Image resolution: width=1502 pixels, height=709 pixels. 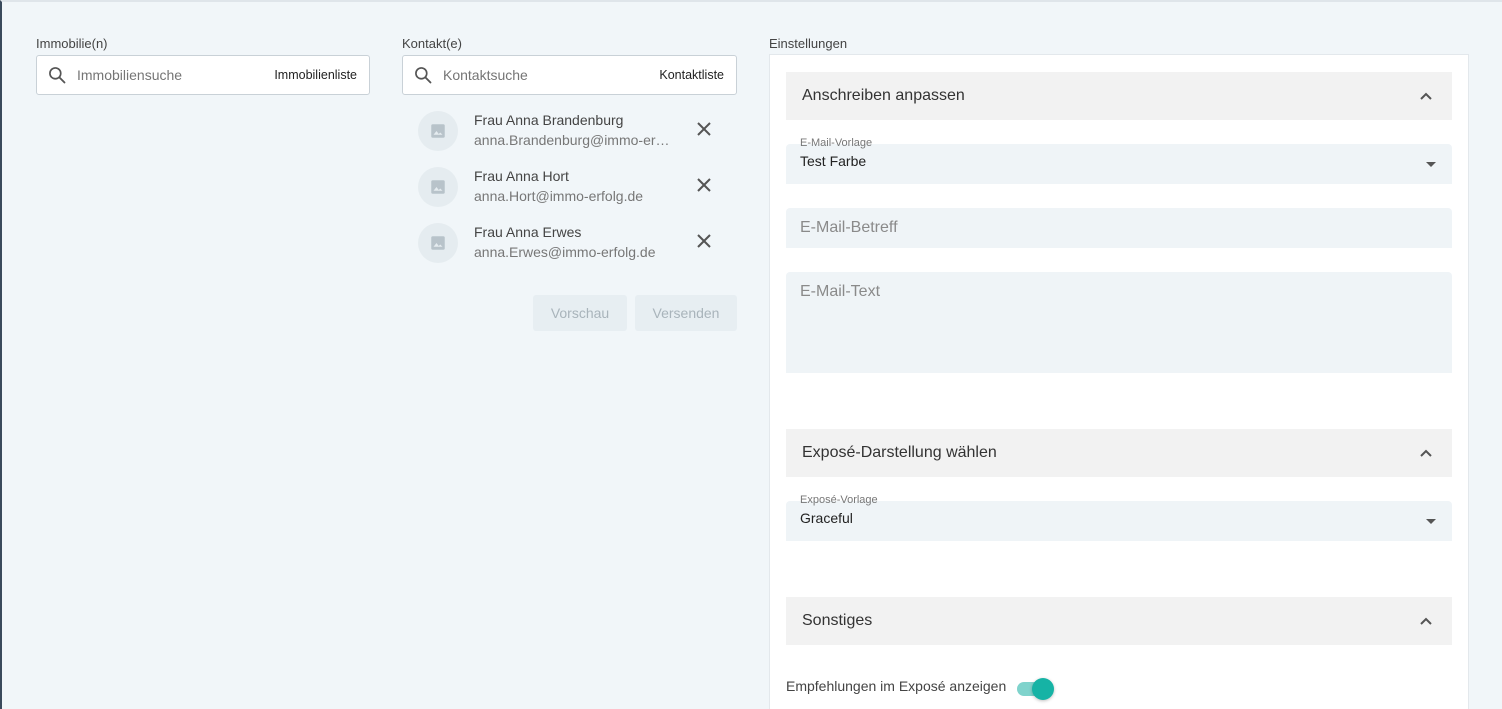 What do you see at coordinates (1119, 621) in the screenshot?
I see `accordion-sonstiges: Sonstiges` at bounding box center [1119, 621].